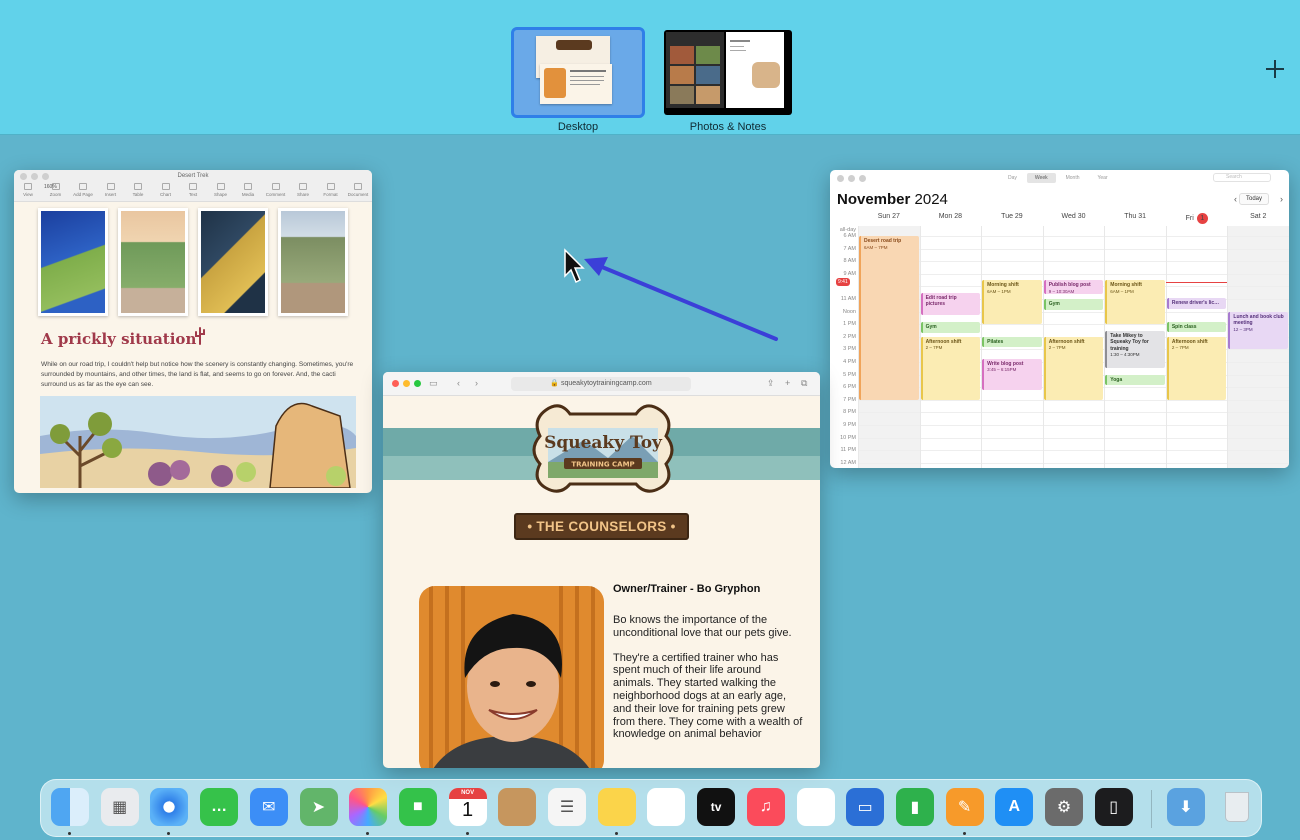 This screenshot has width=1300, height=840. Describe the element at coordinates (1237, 807) in the screenshot. I see `trash-dock-icon` at that location.